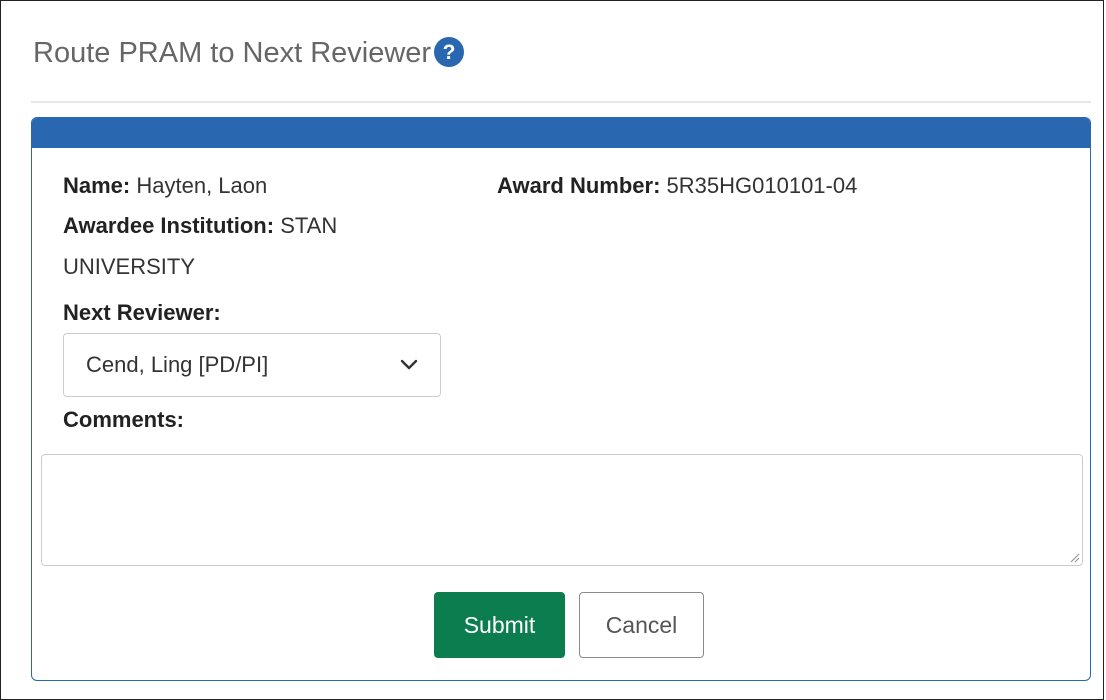  I want to click on title-divider, so click(561, 102).